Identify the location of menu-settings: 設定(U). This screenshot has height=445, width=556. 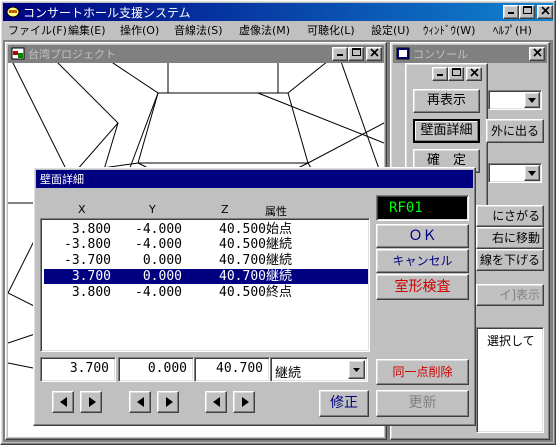
(390, 30).